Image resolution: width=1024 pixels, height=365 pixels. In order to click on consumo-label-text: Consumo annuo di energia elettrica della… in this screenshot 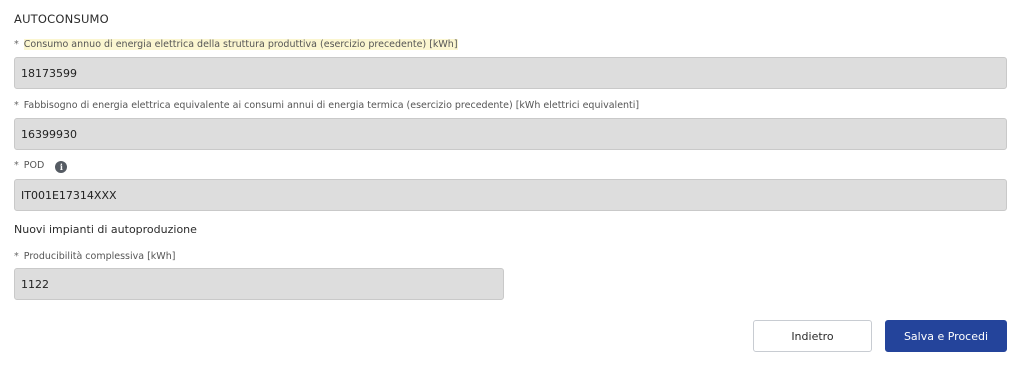, I will do `click(240, 44)`.